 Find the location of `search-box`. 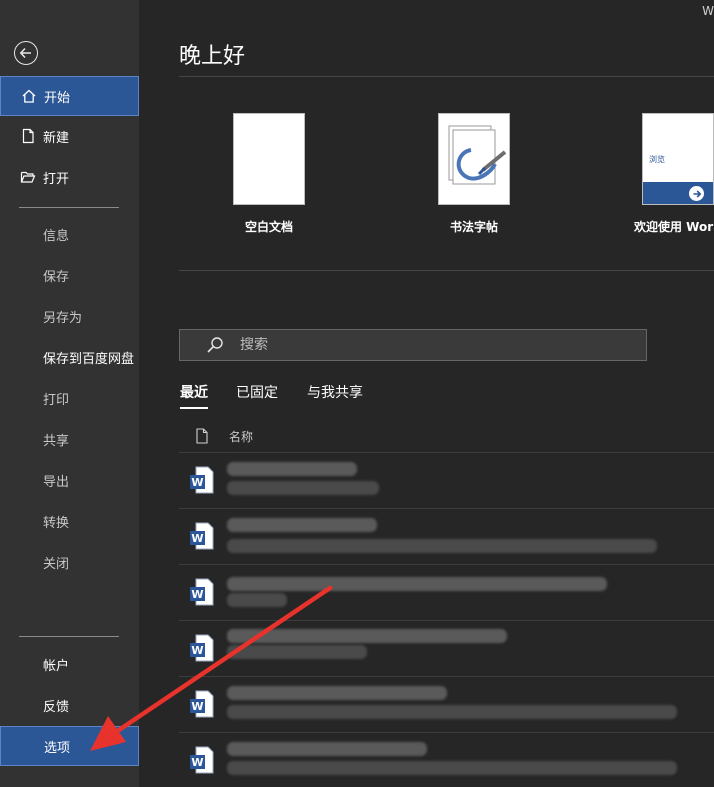

search-box is located at coordinates (413, 345).